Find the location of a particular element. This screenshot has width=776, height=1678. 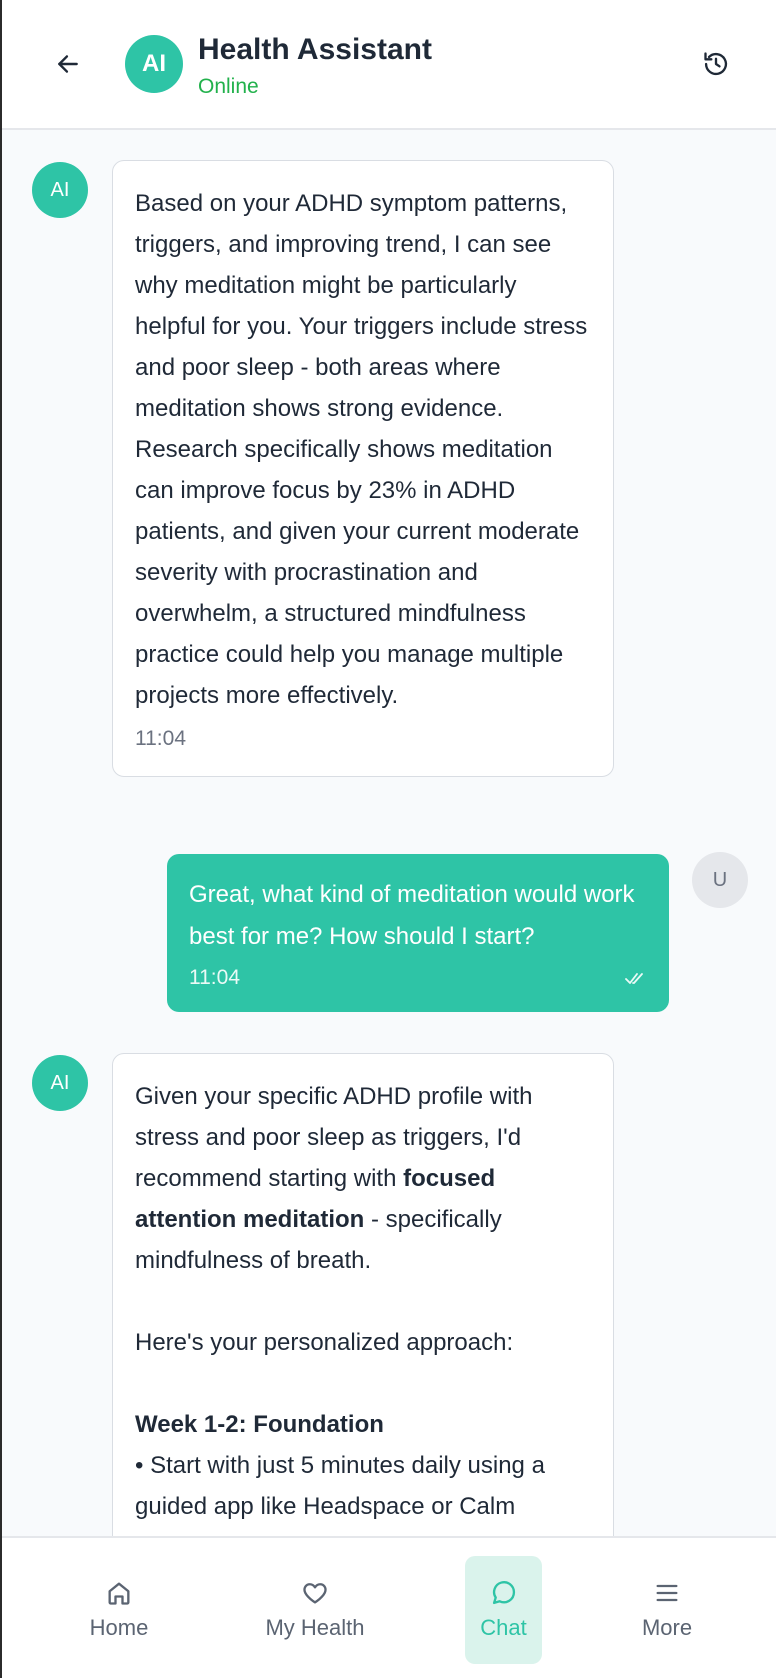

nav-my-health: My Health is located at coordinates (315, 1610).